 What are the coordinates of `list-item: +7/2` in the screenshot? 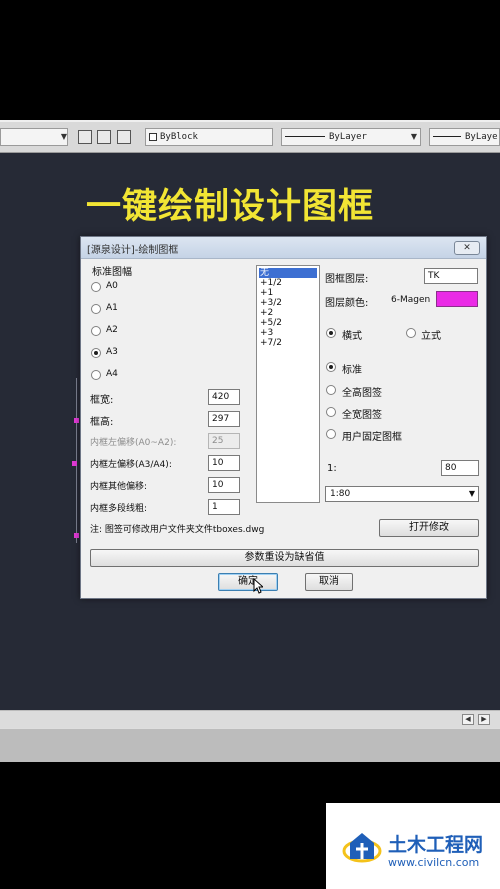 It's located at (288, 343).